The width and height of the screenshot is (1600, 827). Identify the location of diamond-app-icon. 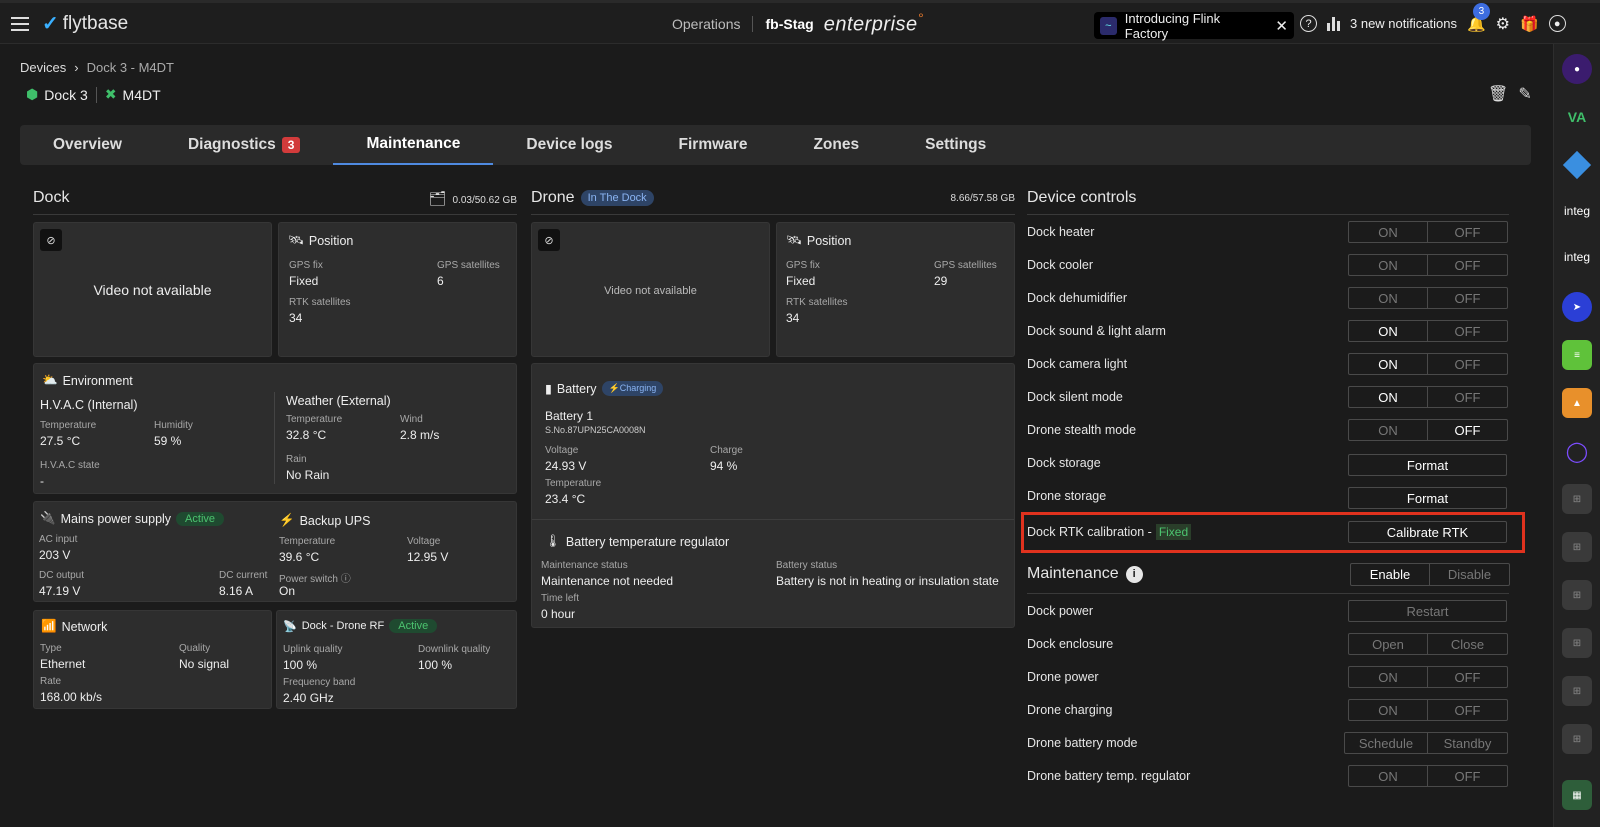
(1577, 165).